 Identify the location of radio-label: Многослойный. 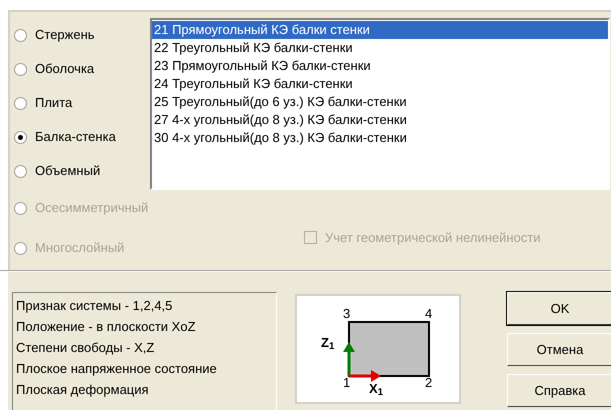
(79, 248).